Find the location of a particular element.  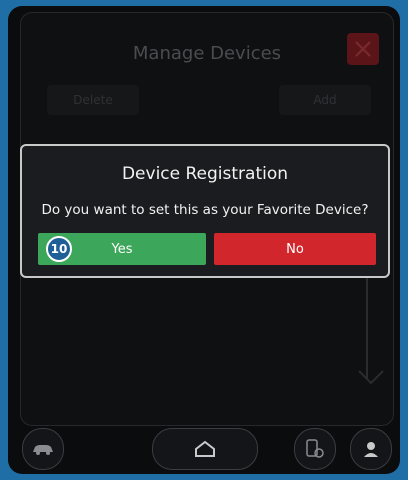

user-button is located at coordinates (371, 449).